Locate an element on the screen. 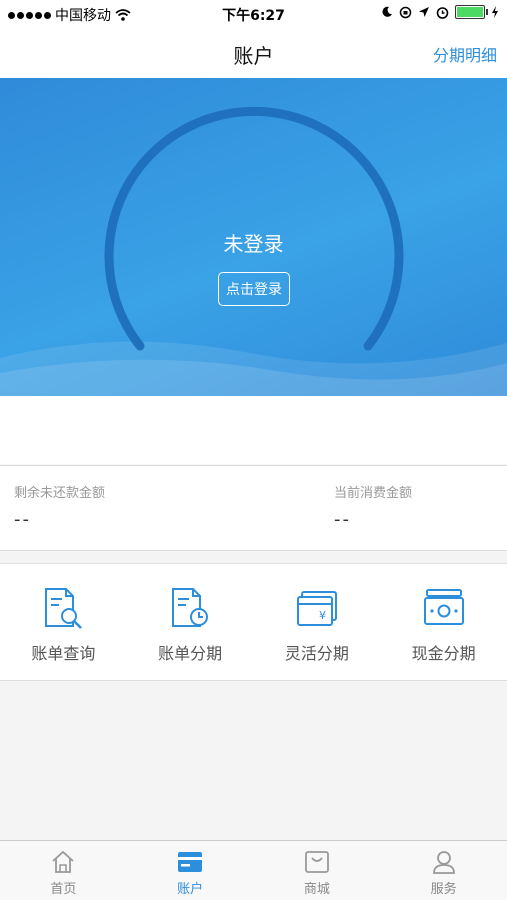  tab-bar: 首页 账户 商城 服务 is located at coordinates (253, 870).